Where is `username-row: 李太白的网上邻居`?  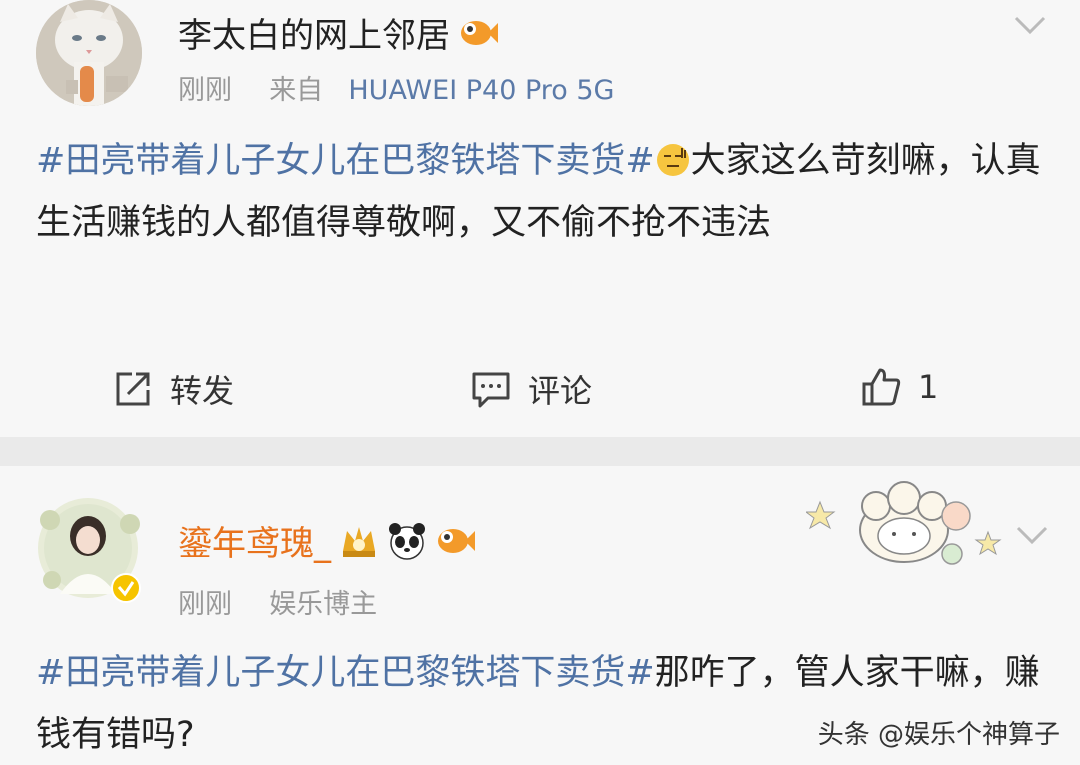
username-row: 李太白的网上邻居 is located at coordinates (338, 32).